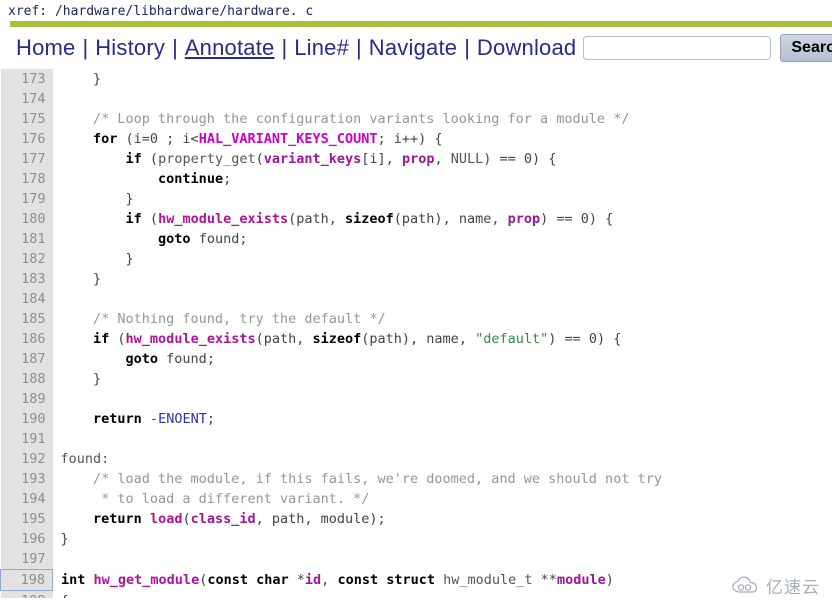 The image size is (832, 608). What do you see at coordinates (46, 48) in the screenshot?
I see `nav-link-home: Home` at bounding box center [46, 48].